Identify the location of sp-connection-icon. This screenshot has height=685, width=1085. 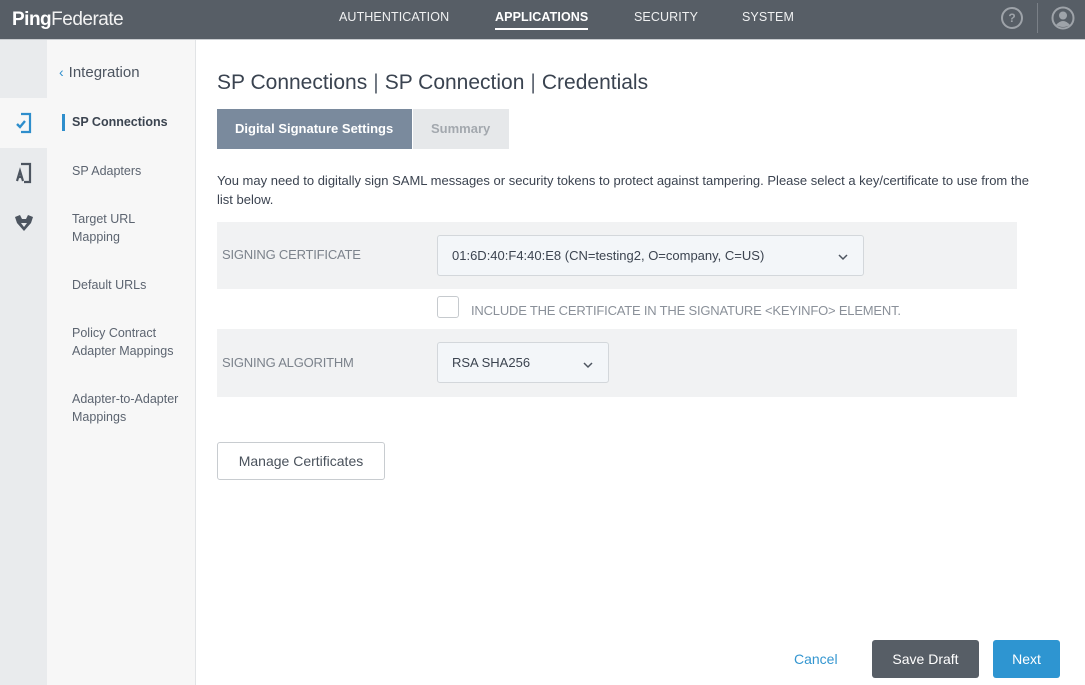
(23, 123).